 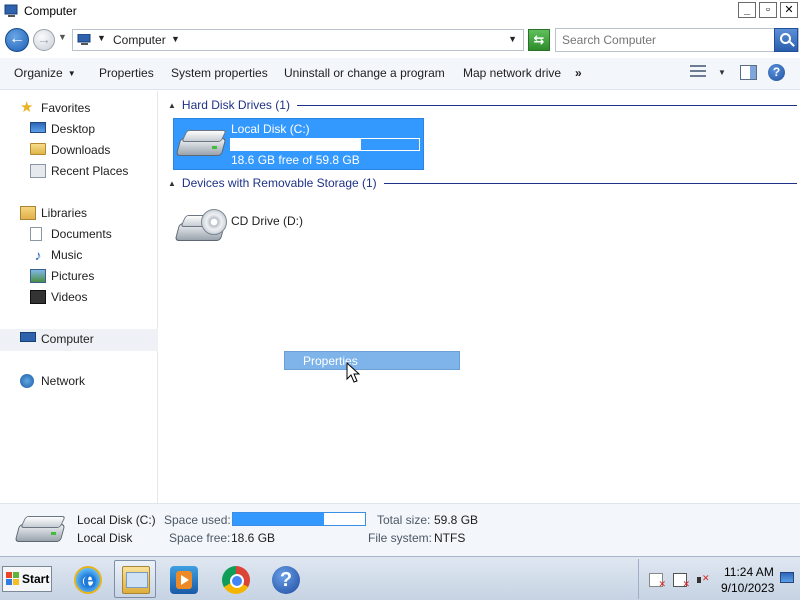 I want to click on help-icon: ?, so click(x=776, y=72).